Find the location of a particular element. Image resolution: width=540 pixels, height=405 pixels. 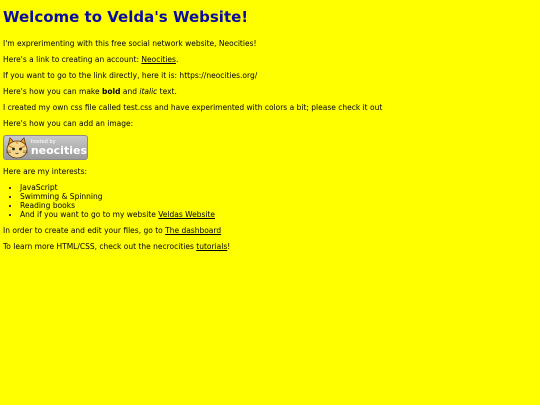

dashboard-link: The dashboard is located at coordinates (193, 230).